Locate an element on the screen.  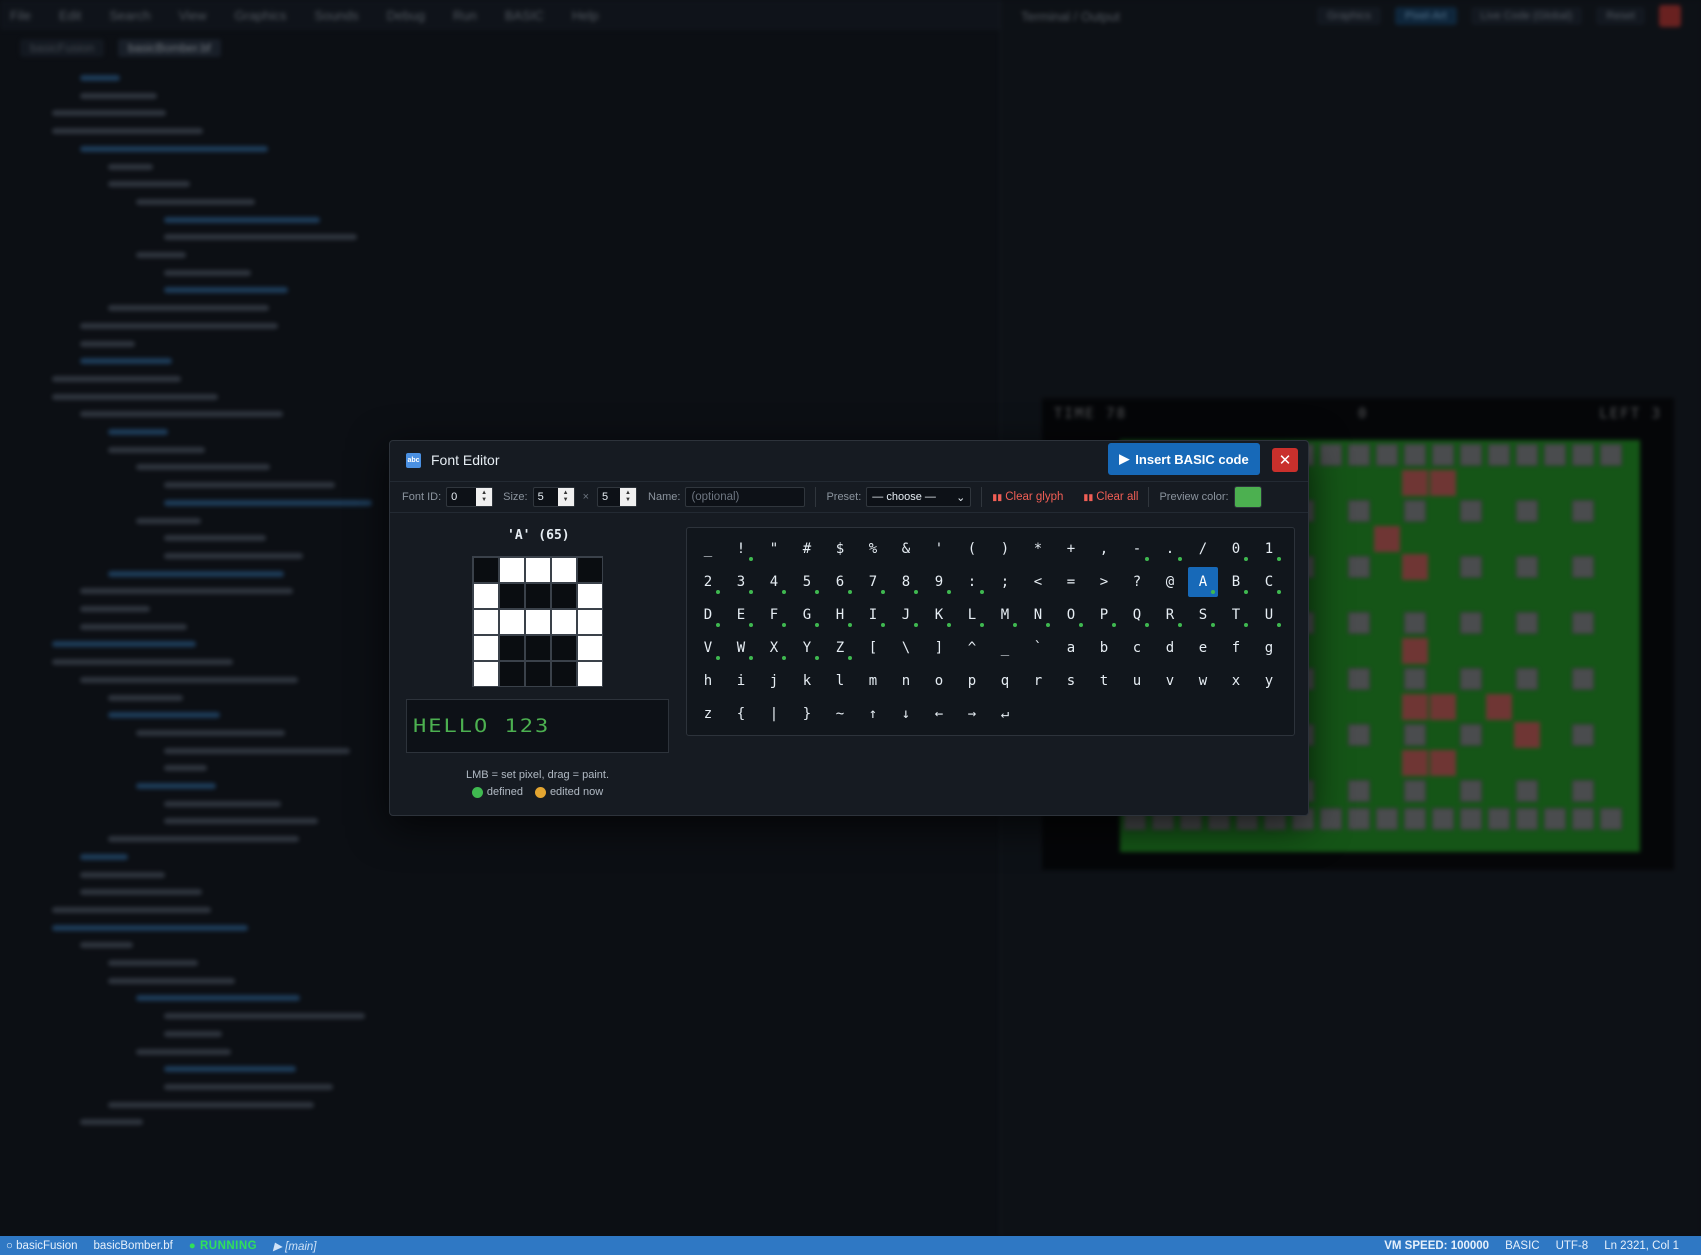
char-cell: j is located at coordinates (774, 681).